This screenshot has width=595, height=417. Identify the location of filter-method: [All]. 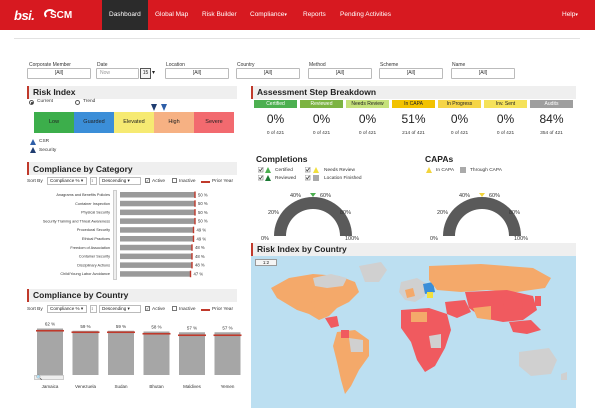
(340, 73).